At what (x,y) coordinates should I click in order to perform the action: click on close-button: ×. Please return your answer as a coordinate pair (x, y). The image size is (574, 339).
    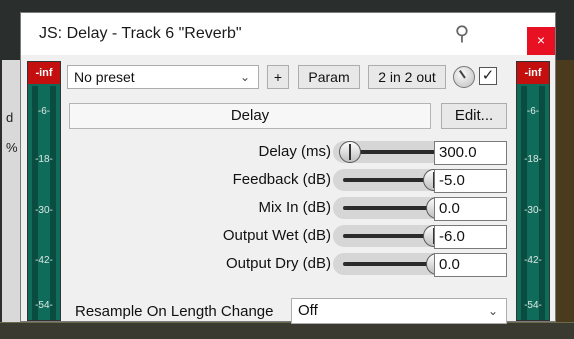
    Looking at the image, I should click on (541, 41).